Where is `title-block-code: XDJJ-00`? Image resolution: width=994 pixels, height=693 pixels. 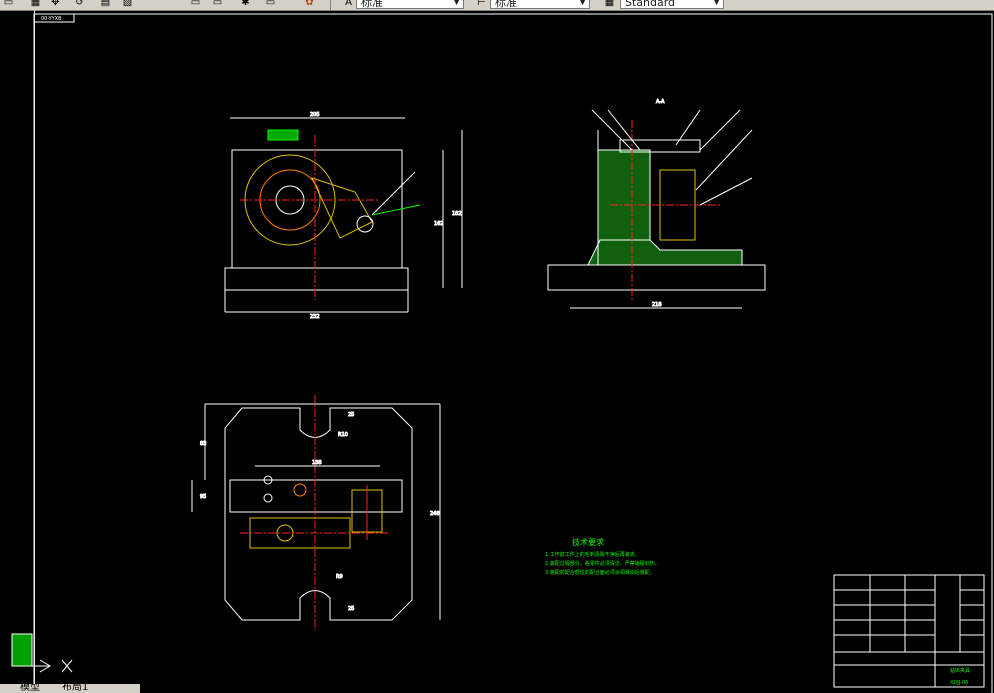
title-block-code: XDJJ-00 is located at coordinates (959, 683).